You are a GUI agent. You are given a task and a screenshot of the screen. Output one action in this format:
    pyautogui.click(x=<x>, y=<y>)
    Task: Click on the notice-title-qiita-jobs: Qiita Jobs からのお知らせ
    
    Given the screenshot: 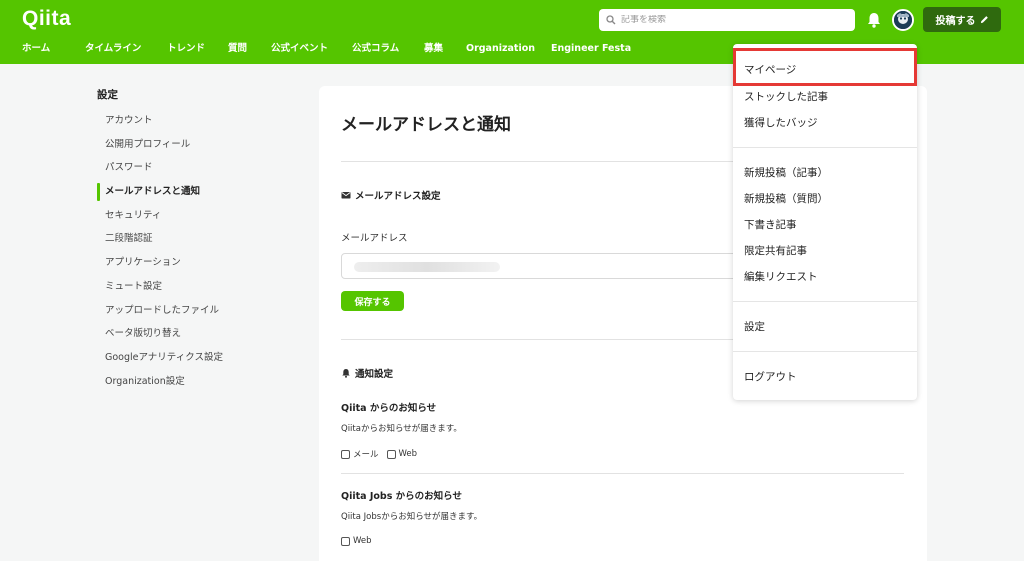 What is the action you would take?
    pyautogui.click(x=401, y=496)
    